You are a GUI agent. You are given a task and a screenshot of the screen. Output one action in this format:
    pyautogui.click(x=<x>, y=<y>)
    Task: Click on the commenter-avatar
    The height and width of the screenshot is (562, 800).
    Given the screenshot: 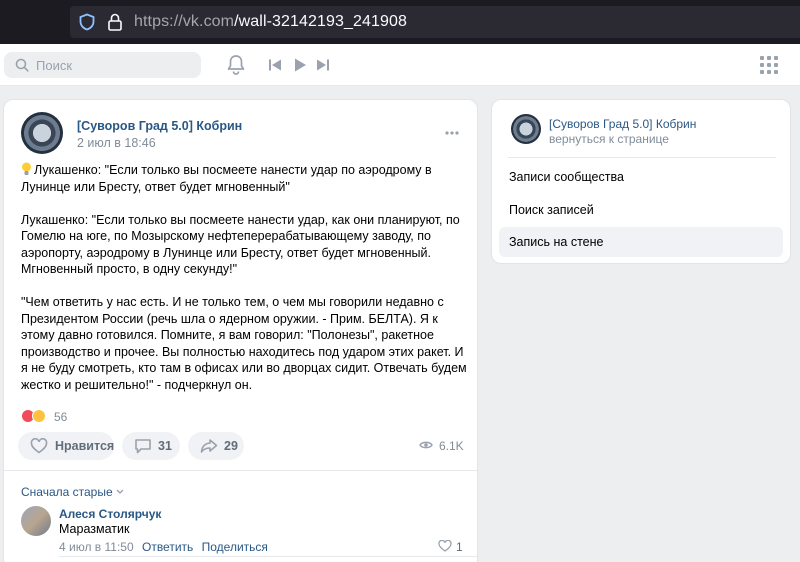 What is the action you would take?
    pyautogui.click(x=36, y=521)
    